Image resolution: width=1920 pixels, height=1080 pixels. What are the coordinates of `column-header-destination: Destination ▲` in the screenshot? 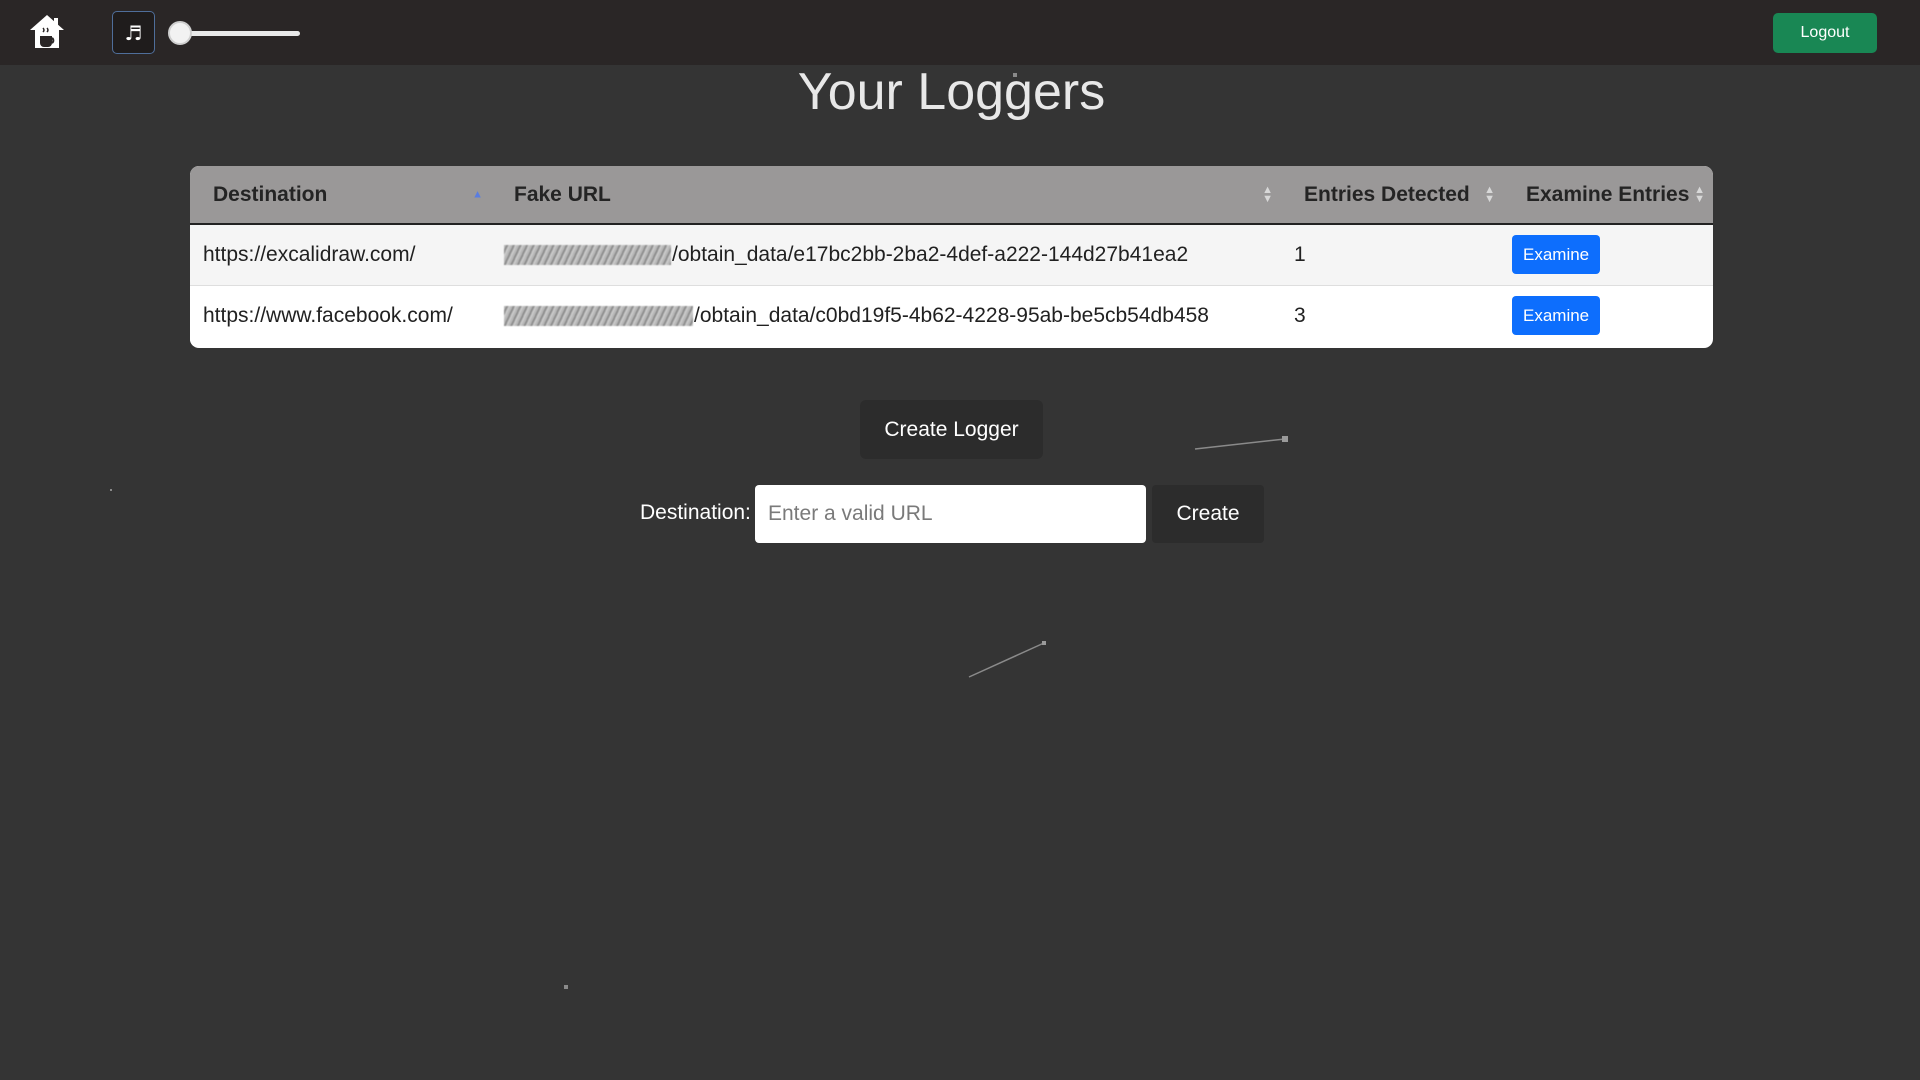 It's located at (340, 195).